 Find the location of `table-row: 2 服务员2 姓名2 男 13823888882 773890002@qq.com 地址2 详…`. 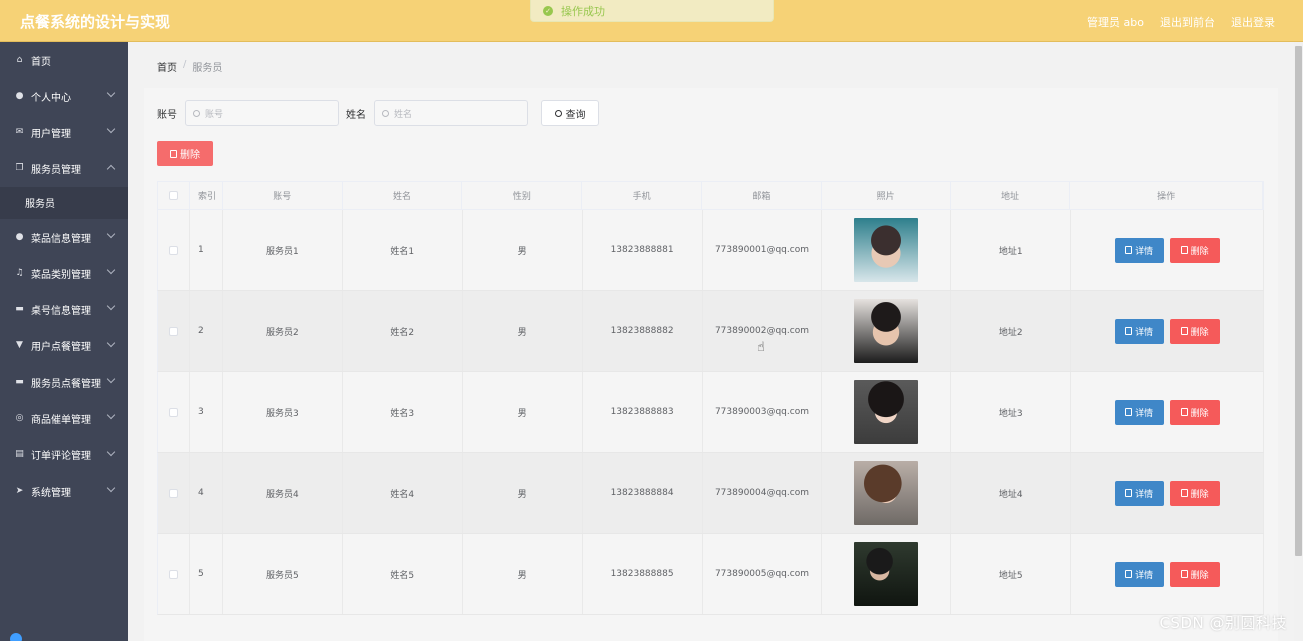

table-row: 2 服务员2 姓名2 男 13823888882 773890002@qq.com 地址2 详… is located at coordinates (710, 331).